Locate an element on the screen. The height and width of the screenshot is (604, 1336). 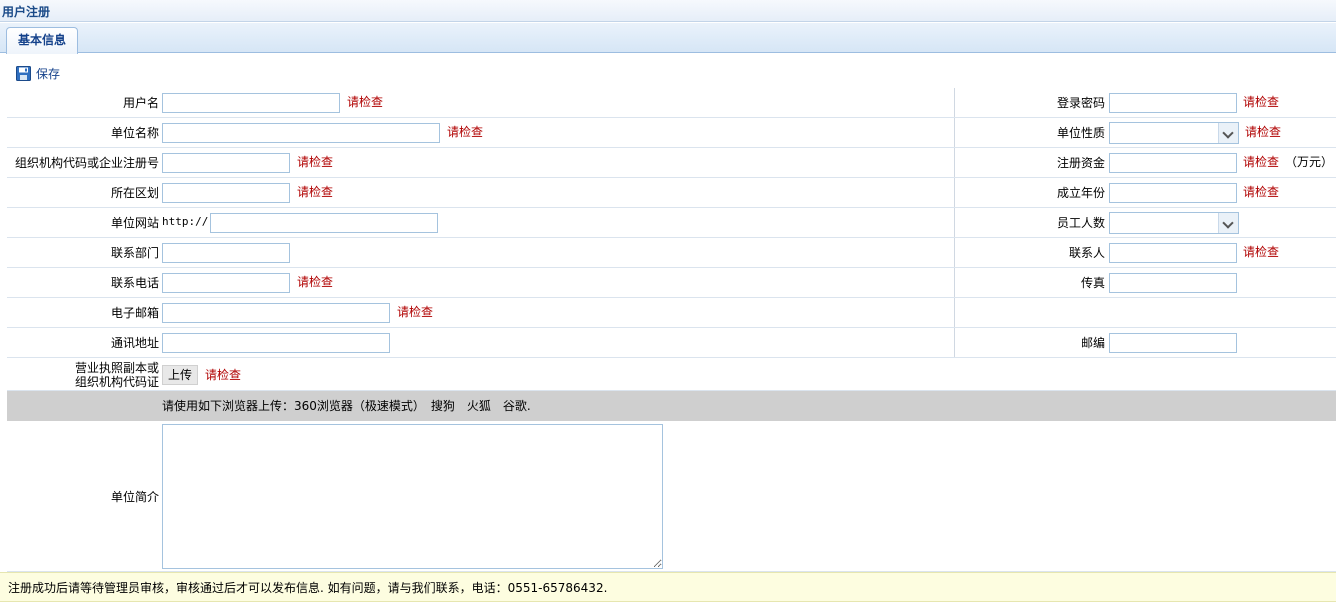
password-warning: 请检查 is located at coordinates (1261, 102).